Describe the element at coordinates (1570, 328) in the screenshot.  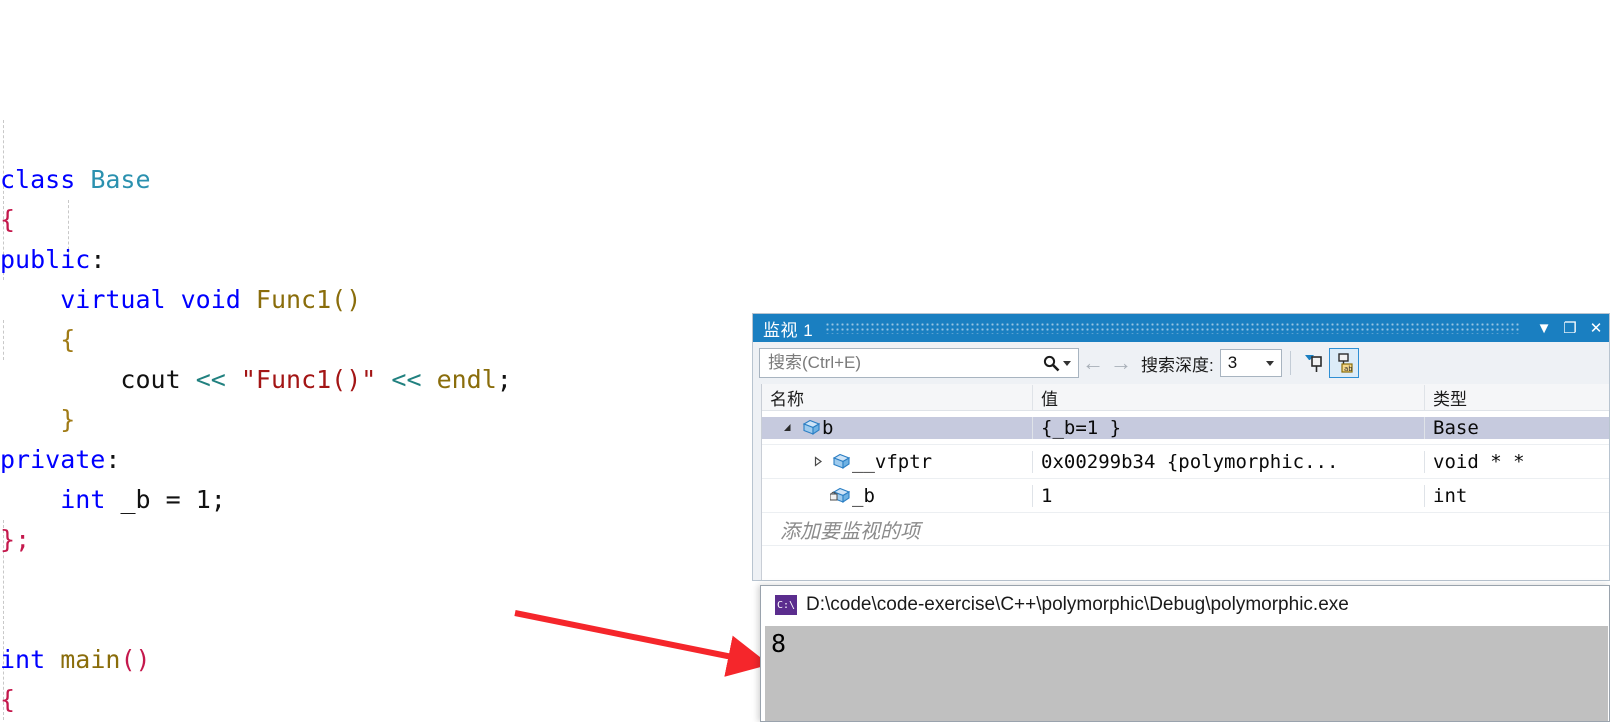
I see `window-maximize-icon: ❐` at that location.